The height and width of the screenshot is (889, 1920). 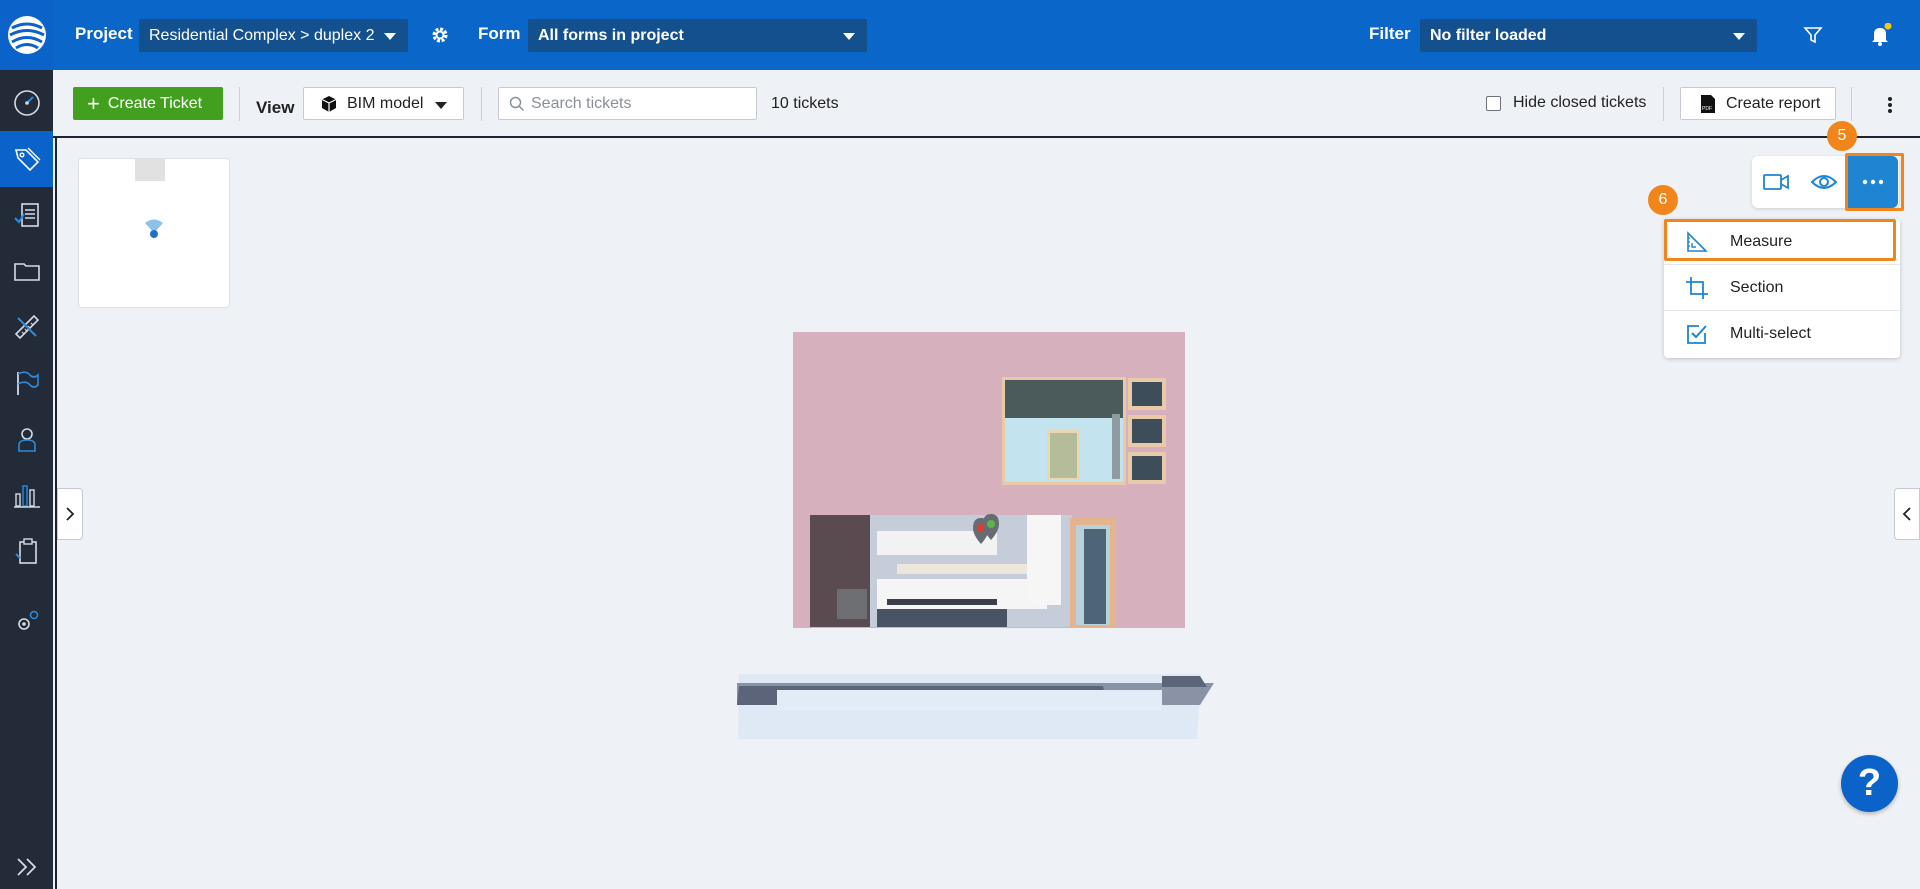 I want to click on filter-label: Filter, so click(x=1390, y=33).